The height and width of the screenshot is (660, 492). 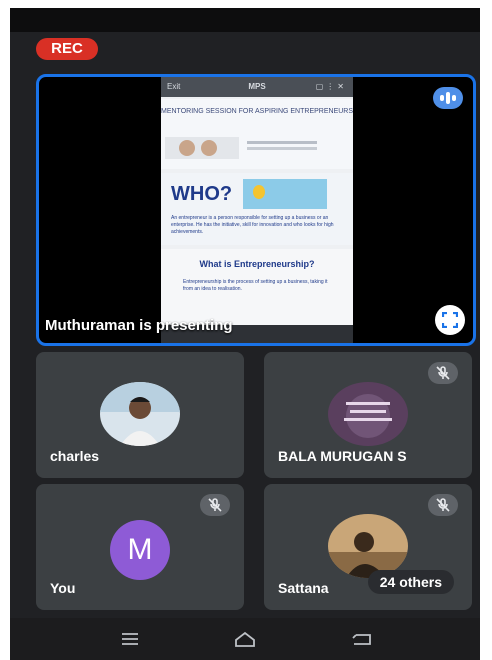 I want to click on participant-name: You, so click(x=63, y=588).